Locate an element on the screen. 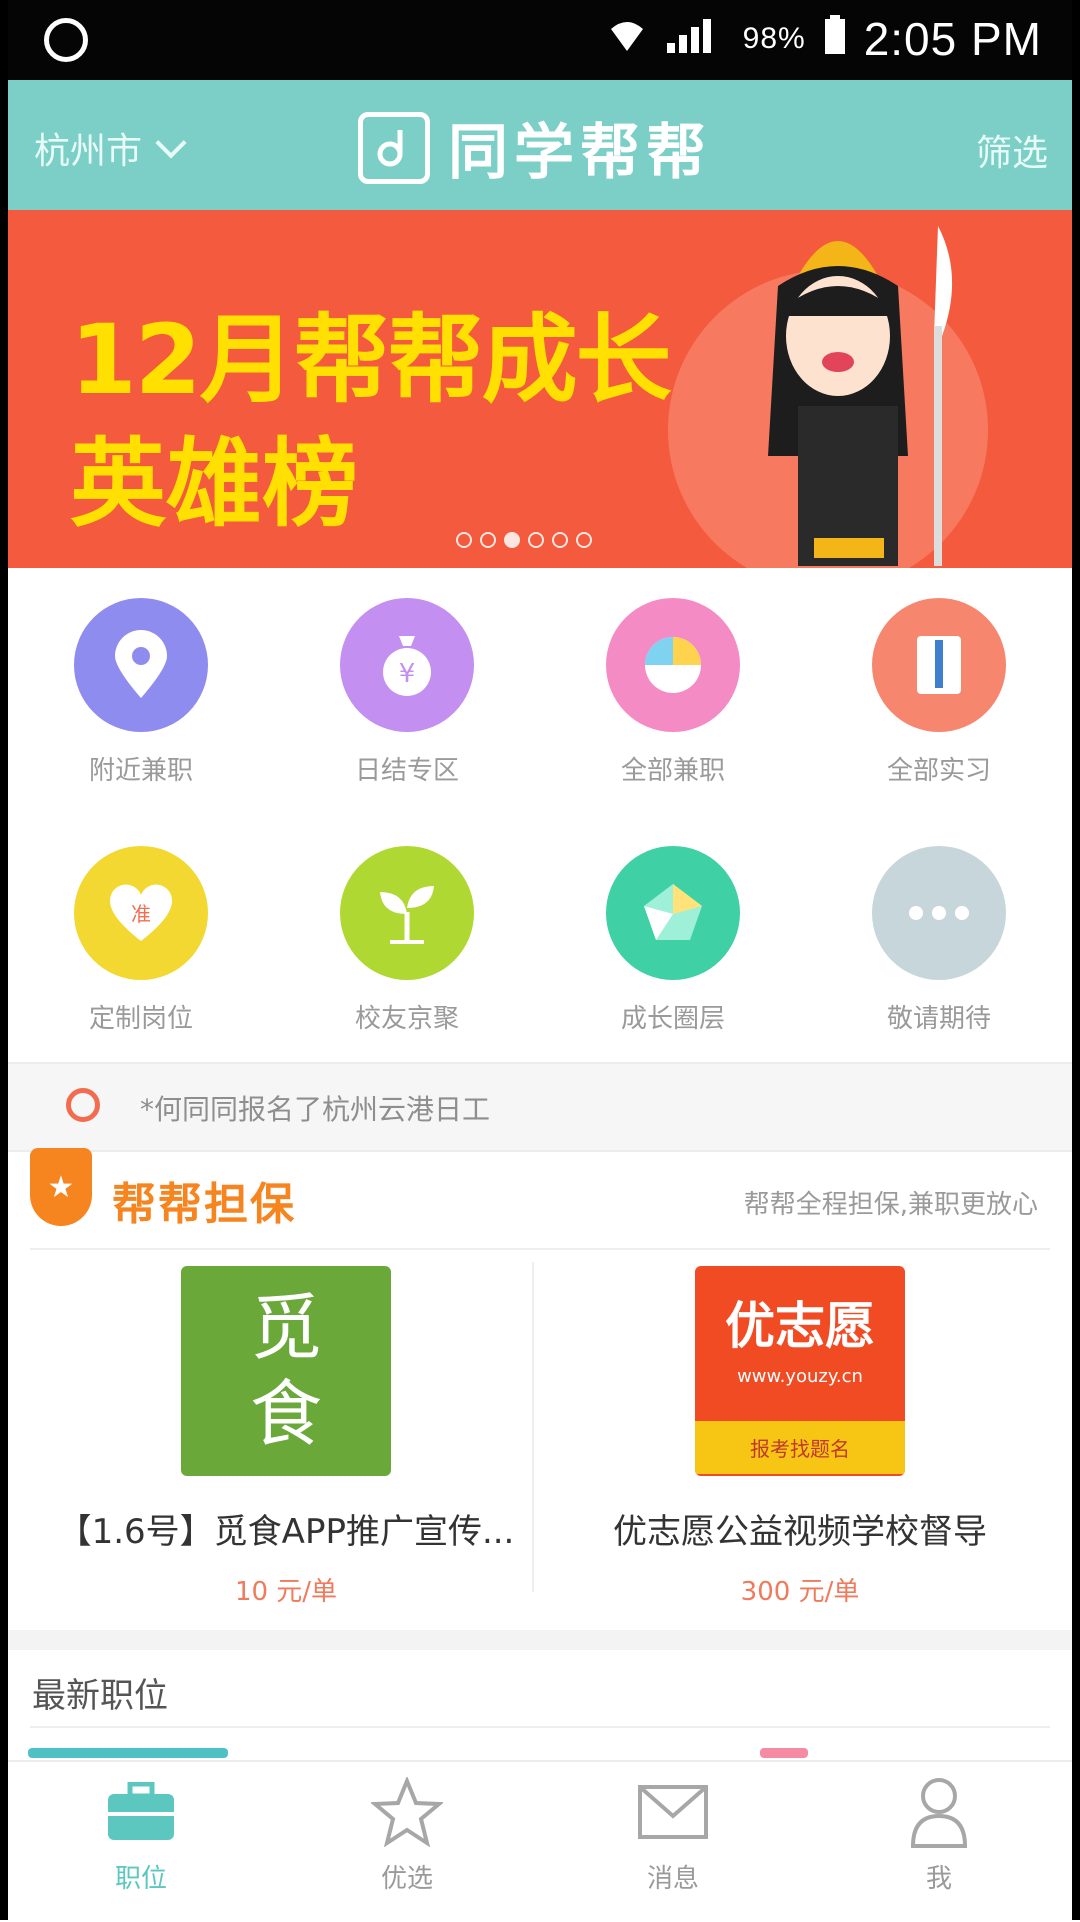  svg-text: 准 is located at coordinates (141, 914).